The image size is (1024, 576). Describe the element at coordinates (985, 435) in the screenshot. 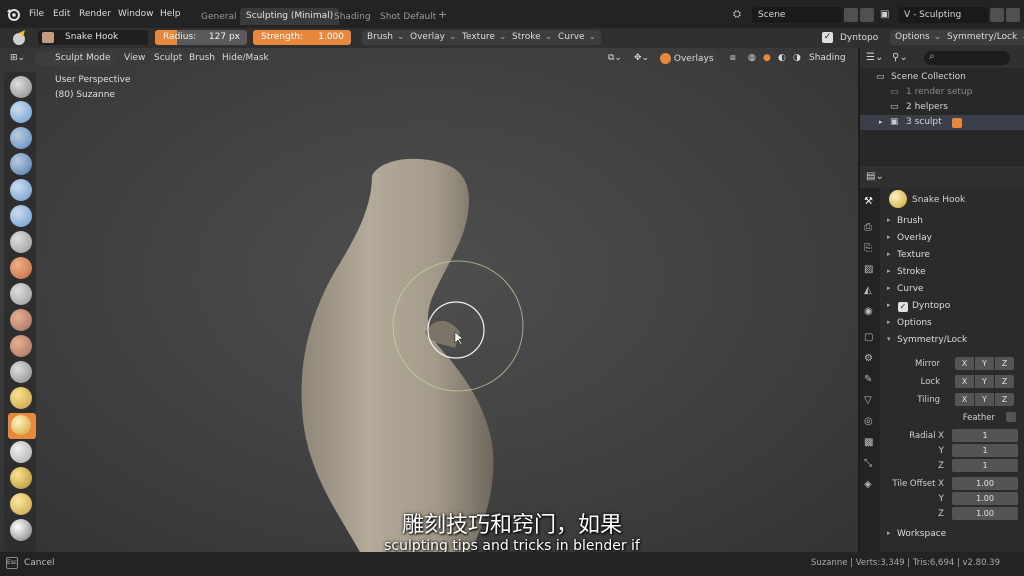

I see `radial-x-field: 1` at that location.